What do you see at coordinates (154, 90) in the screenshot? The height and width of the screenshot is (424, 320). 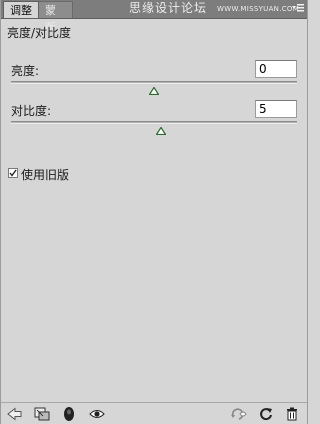 I see `brightness-slider-thumb` at bounding box center [154, 90].